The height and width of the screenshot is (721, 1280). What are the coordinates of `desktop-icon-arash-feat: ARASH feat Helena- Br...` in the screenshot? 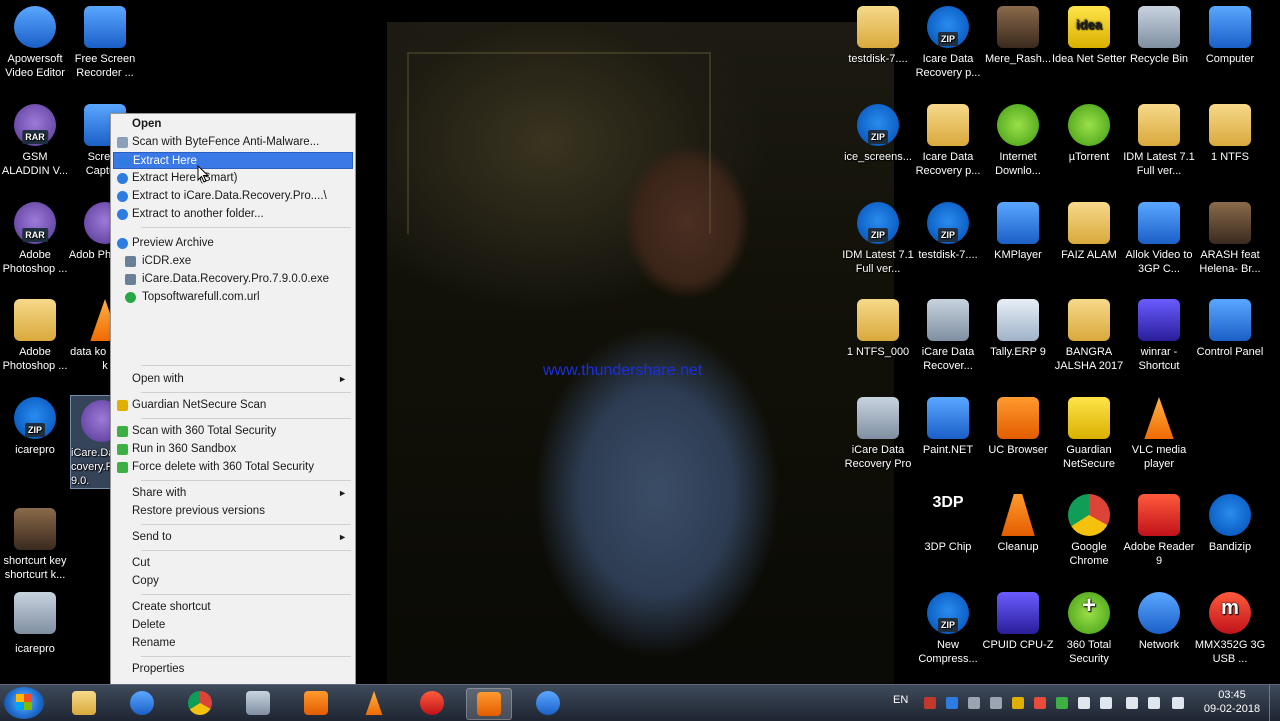 It's located at (1230, 239).